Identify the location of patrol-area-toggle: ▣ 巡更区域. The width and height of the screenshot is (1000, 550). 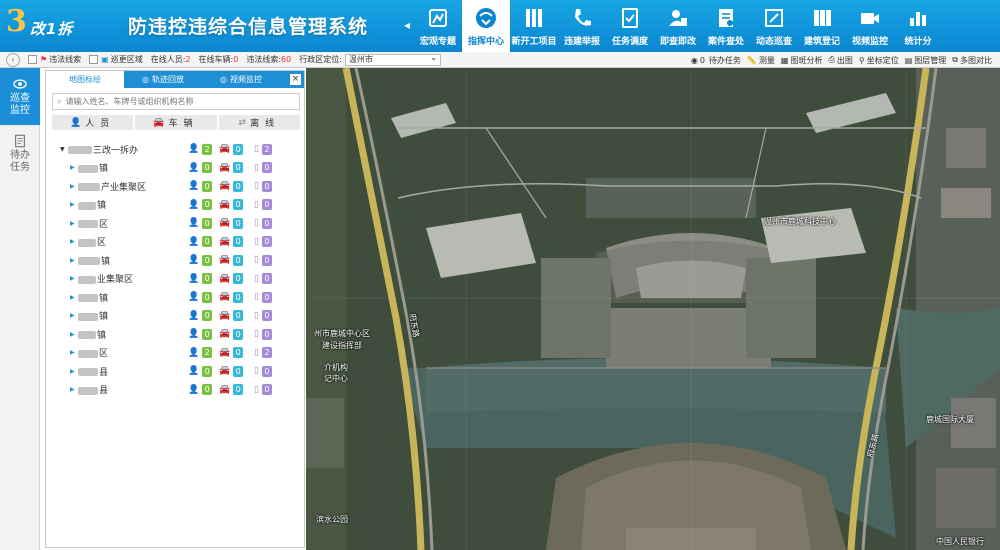
(116, 59).